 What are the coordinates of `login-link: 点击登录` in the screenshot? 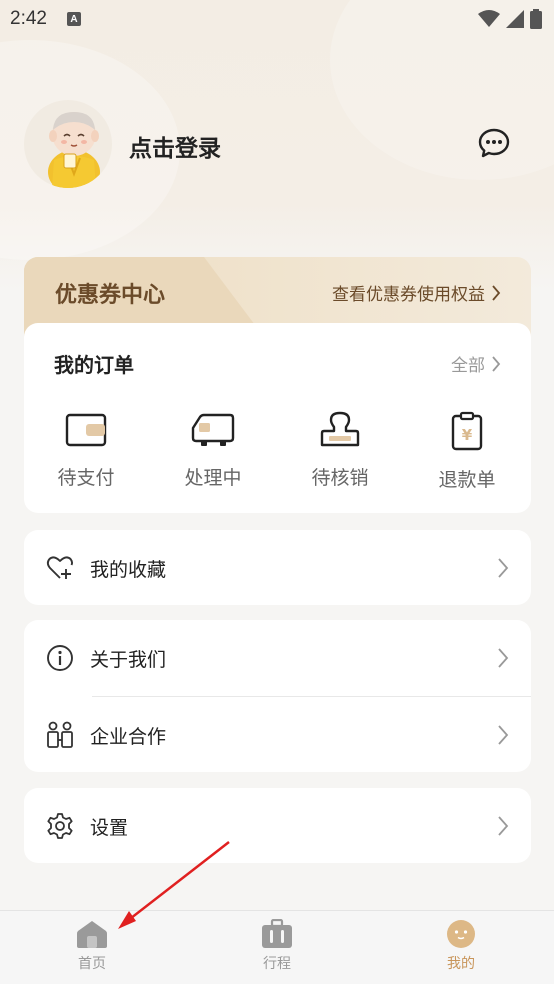 It's located at (175, 146).